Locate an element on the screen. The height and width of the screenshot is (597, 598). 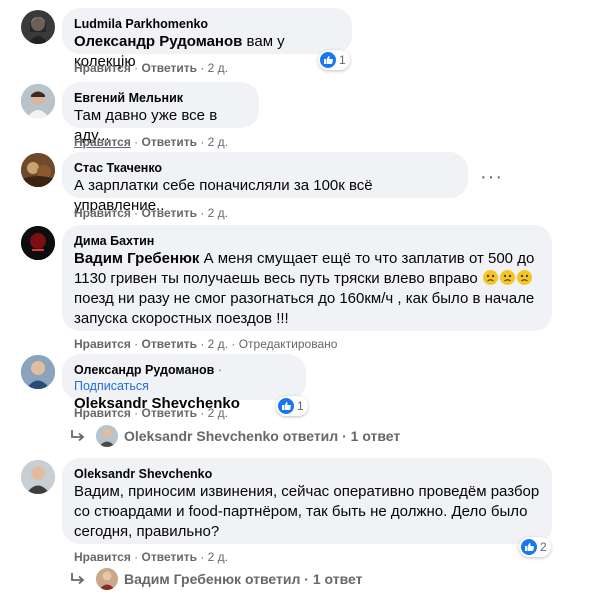
view-replies-link: Вадим Гребенюк ответил · 1 ответ is located at coordinates (216, 579).